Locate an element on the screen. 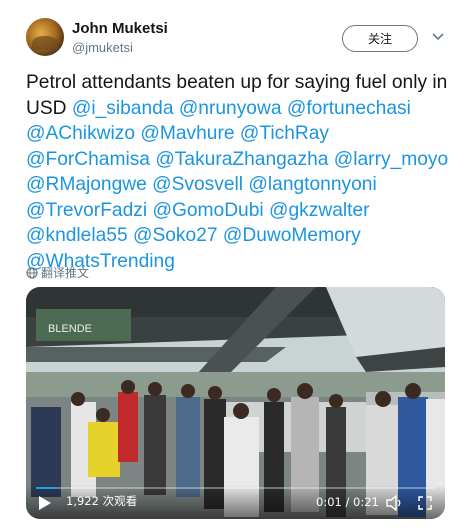 Image resolution: width=466 pixels, height=531 pixels. mention-link: @langtonnyoni is located at coordinates (312, 184).